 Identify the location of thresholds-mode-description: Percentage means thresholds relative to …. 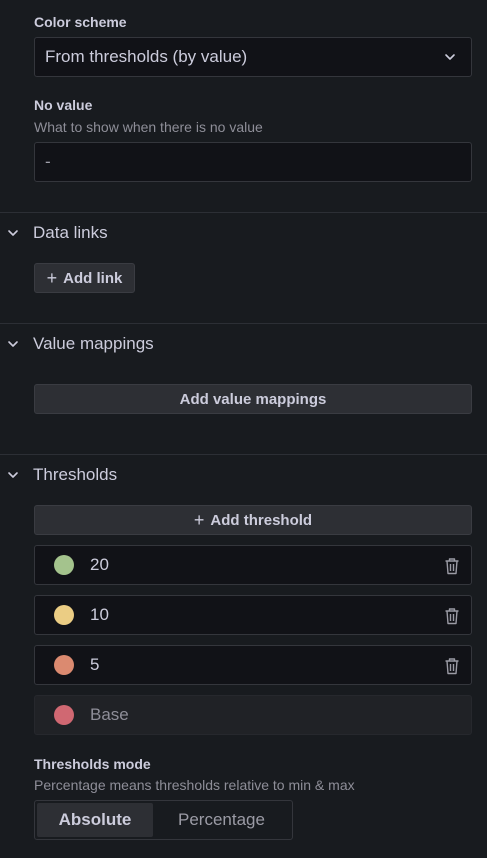
(194, 785).